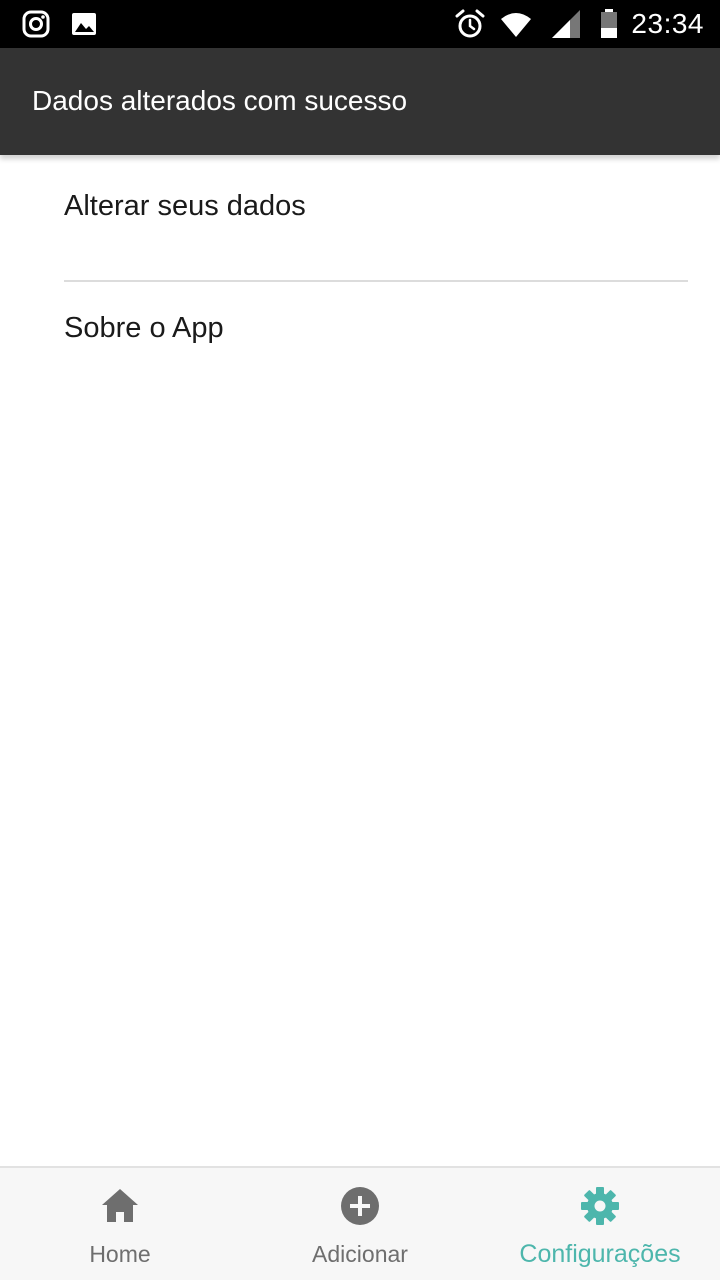 The height and width of the screenshot is (1280, 720). I want to click on tab-label: Home, so click(120, 1254).